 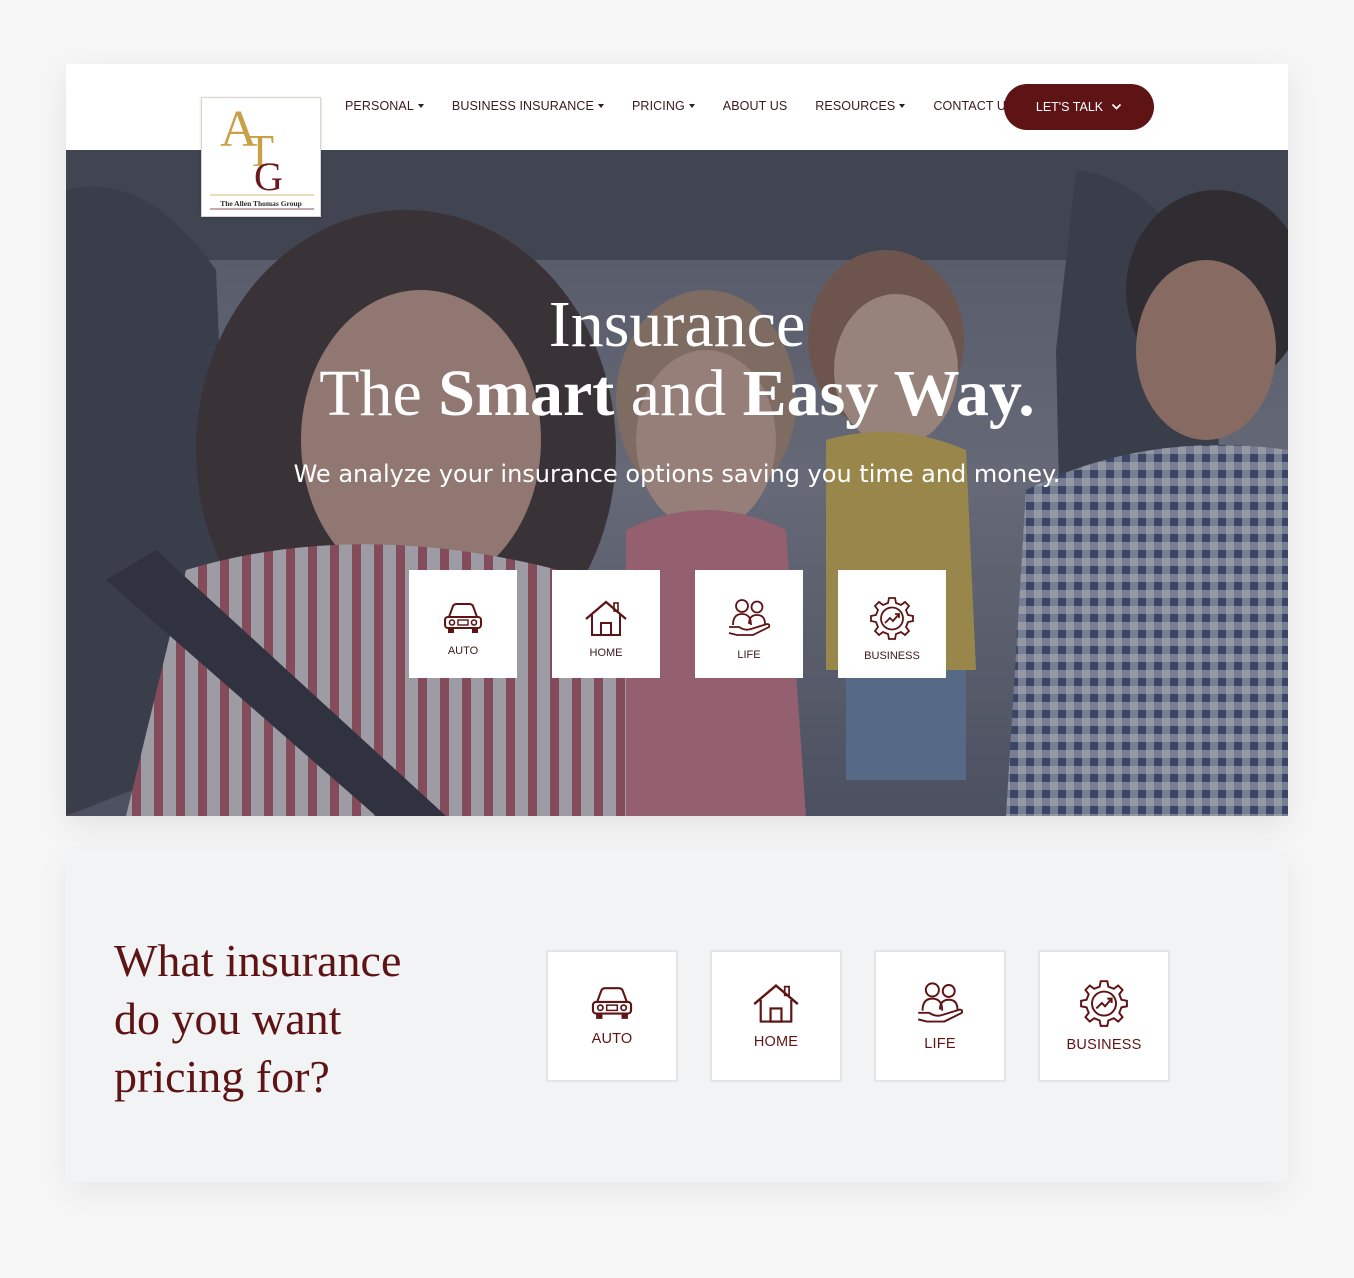 I want to click on hero-tile-home: HOME, so click(x=606, y=624).